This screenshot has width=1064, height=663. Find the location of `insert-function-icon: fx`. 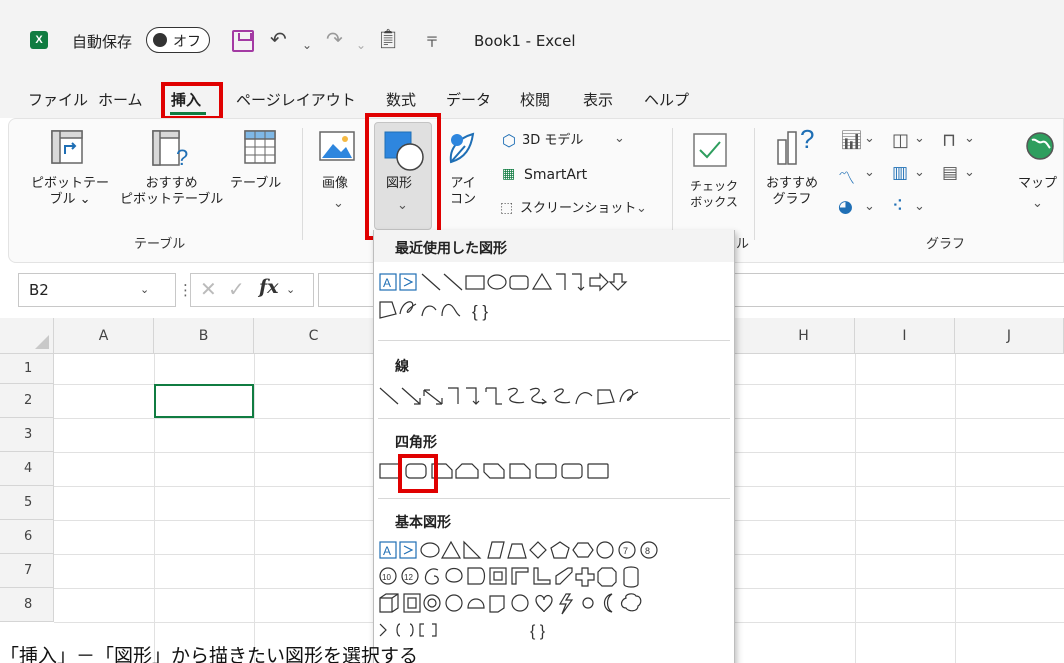

insert-function-icon: fx is located at coordinates (269, 287).